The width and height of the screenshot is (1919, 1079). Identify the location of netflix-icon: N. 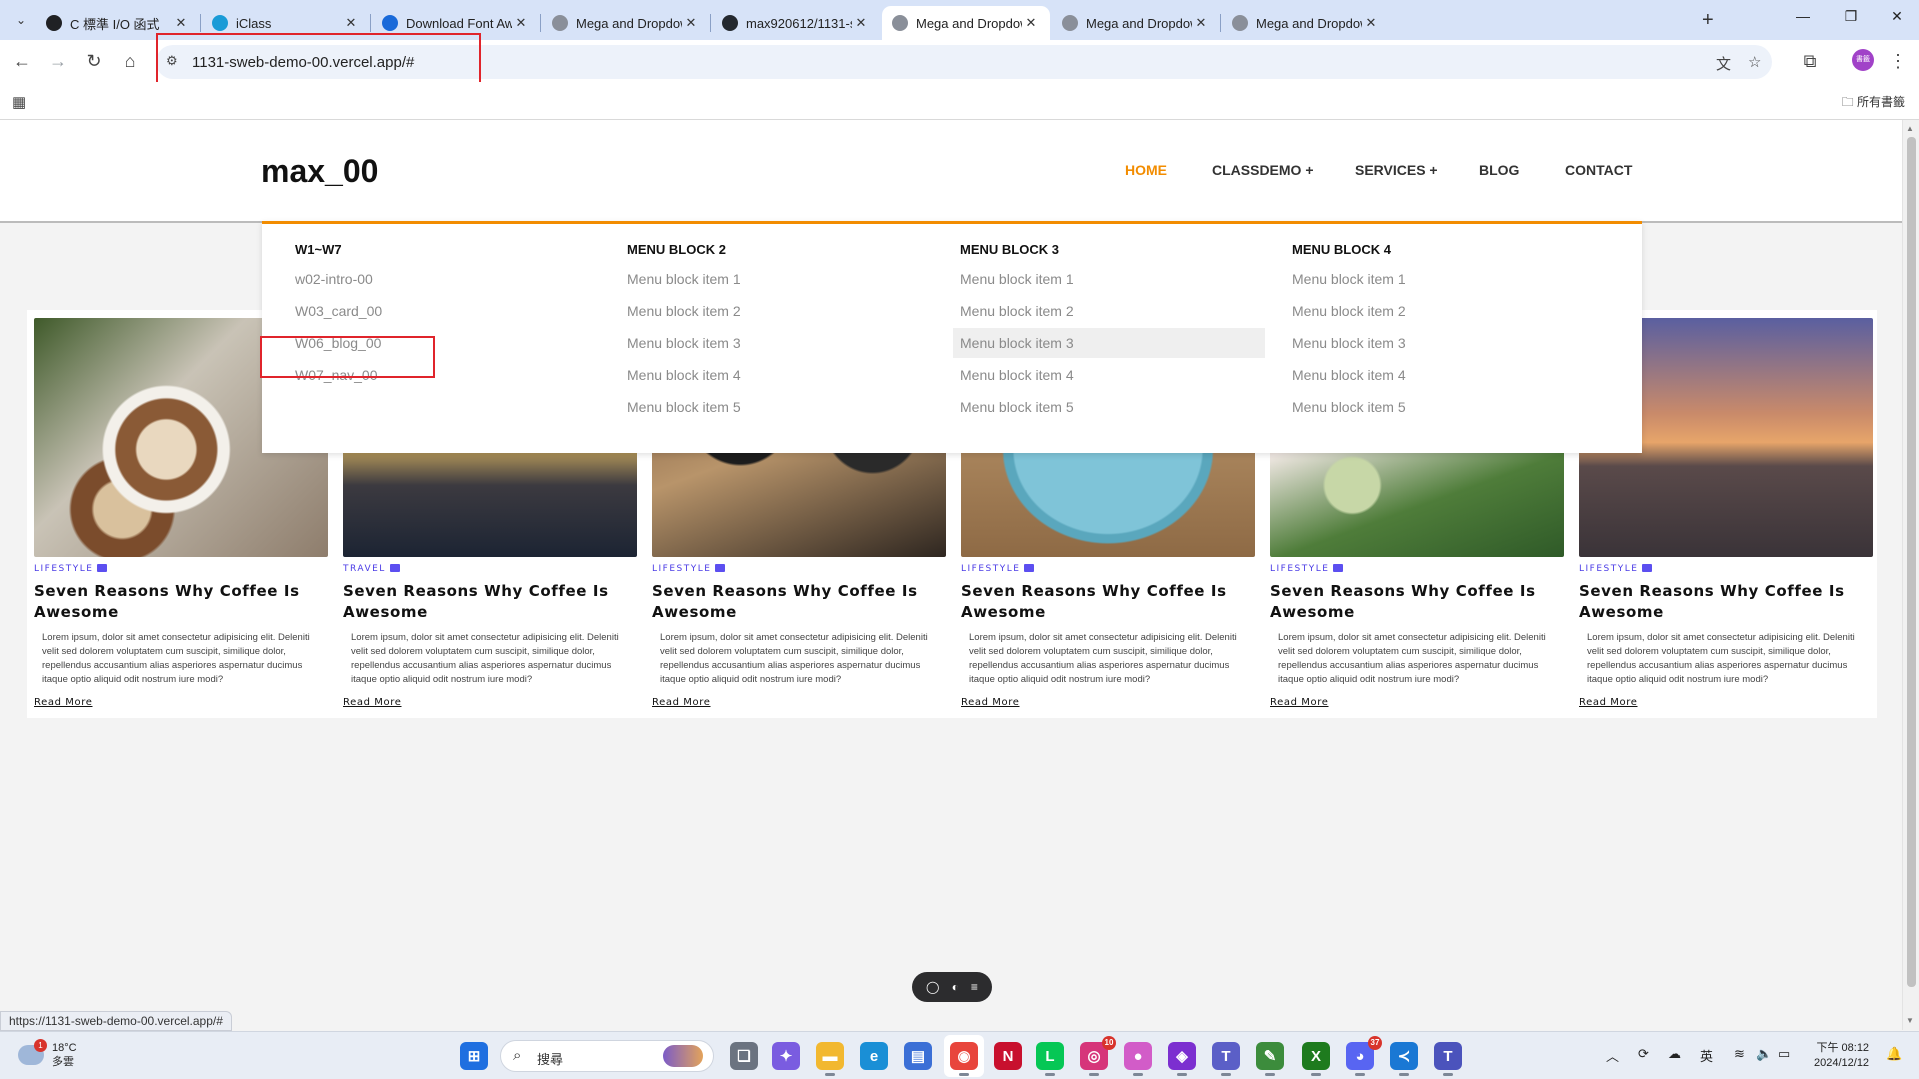
(1008, 1056).